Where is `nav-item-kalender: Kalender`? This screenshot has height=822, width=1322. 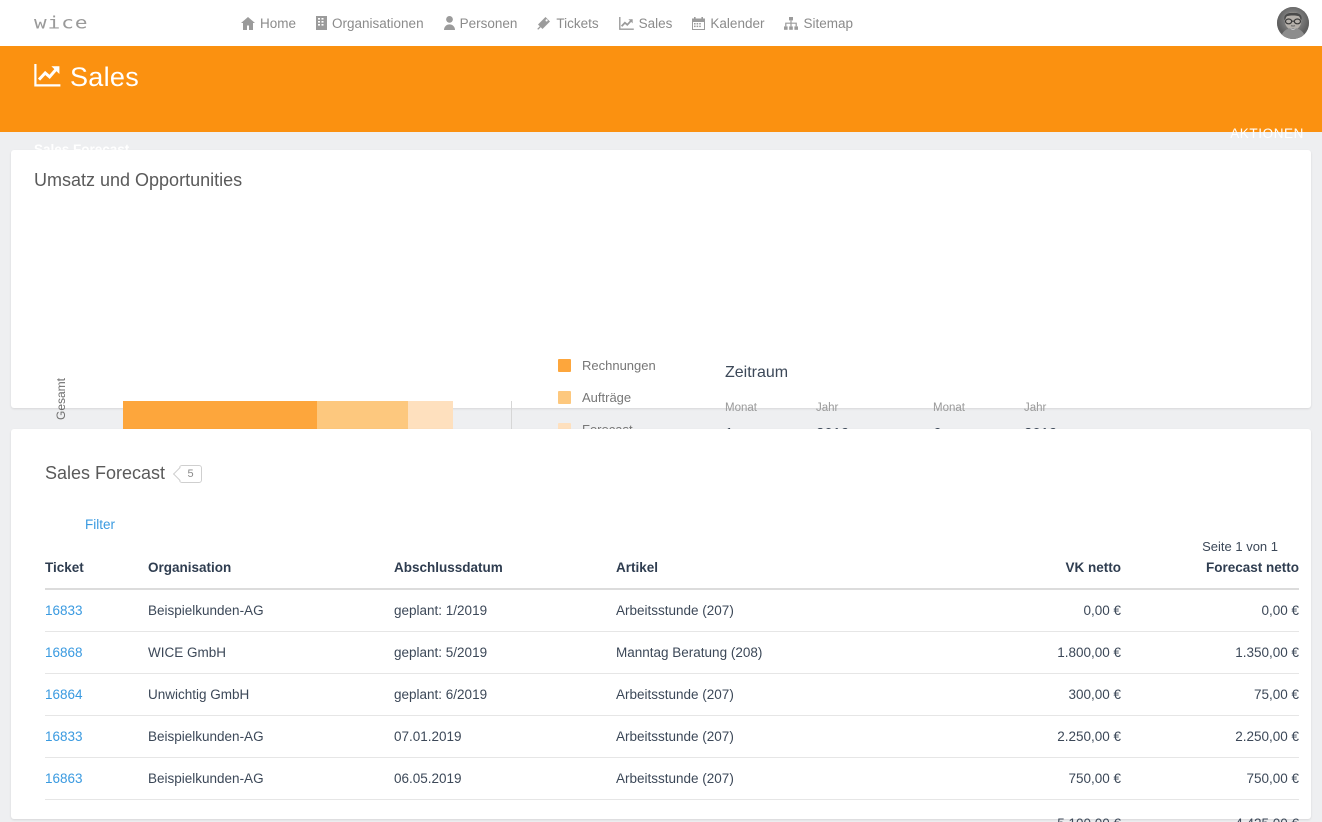 nav-item-kalender: Kalender is located at coordinates (728, 23).